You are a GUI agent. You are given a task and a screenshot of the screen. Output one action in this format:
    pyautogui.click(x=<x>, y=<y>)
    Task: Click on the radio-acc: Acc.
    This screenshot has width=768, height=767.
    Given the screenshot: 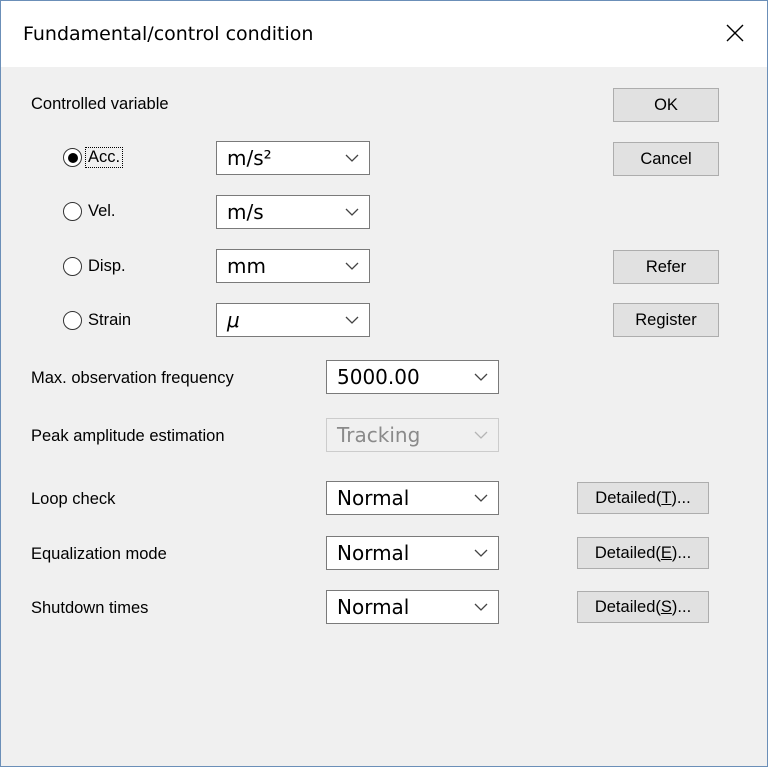 What is the action you would take?
    pyautogui.click(x=93, y=157)
    